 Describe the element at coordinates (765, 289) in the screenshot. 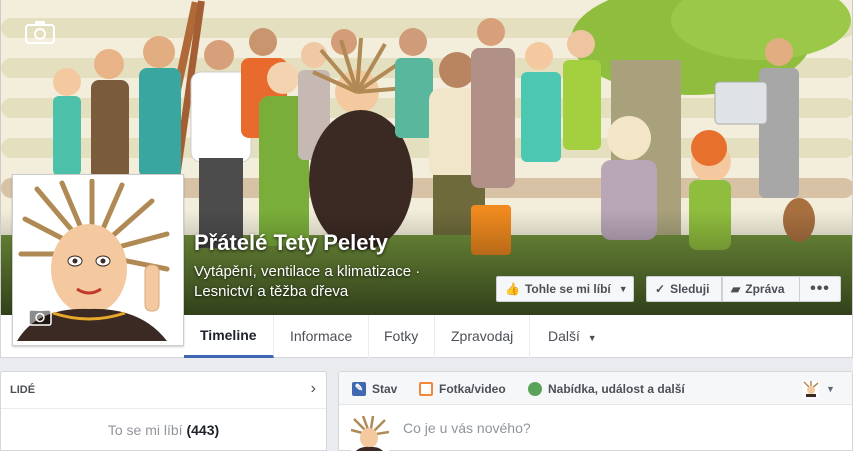

I see `message-label: Zpráva` at that location.